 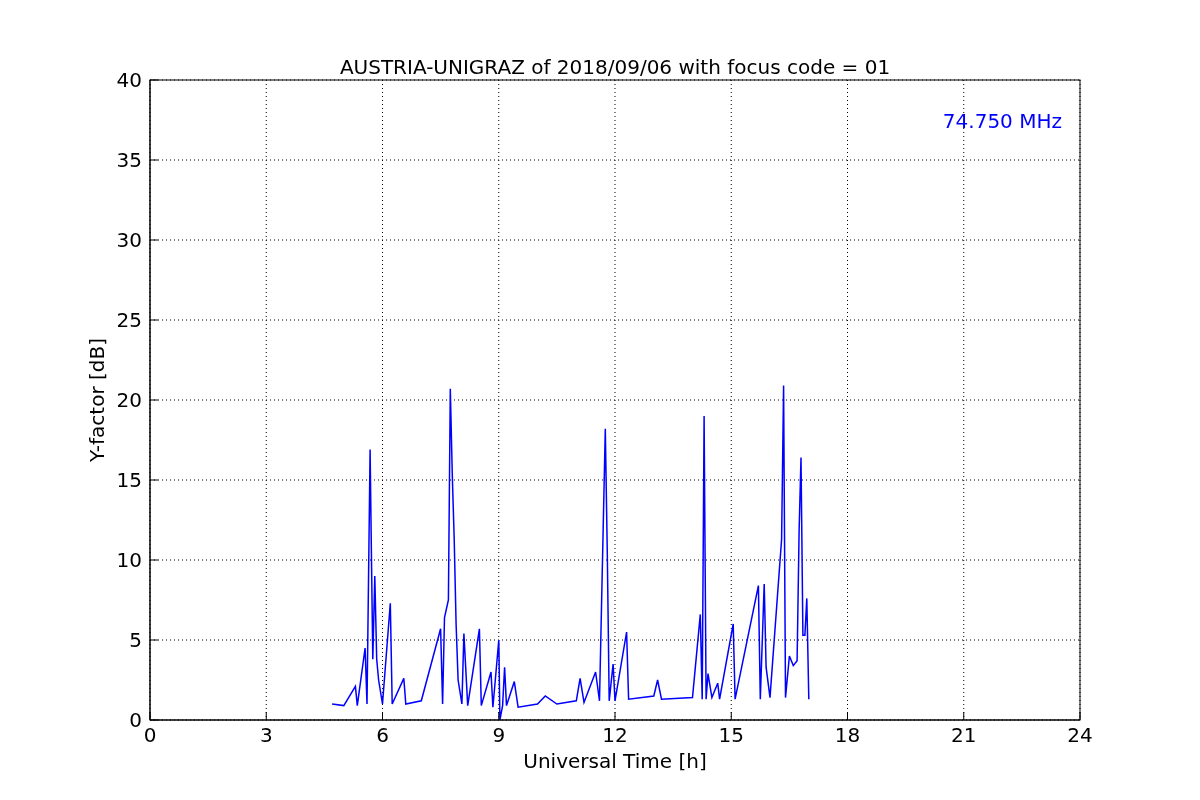 What do you see at coordinates (129, 400) in the screenshot?
I see `y-tick-label: 20` at bounding box center [129, 400].